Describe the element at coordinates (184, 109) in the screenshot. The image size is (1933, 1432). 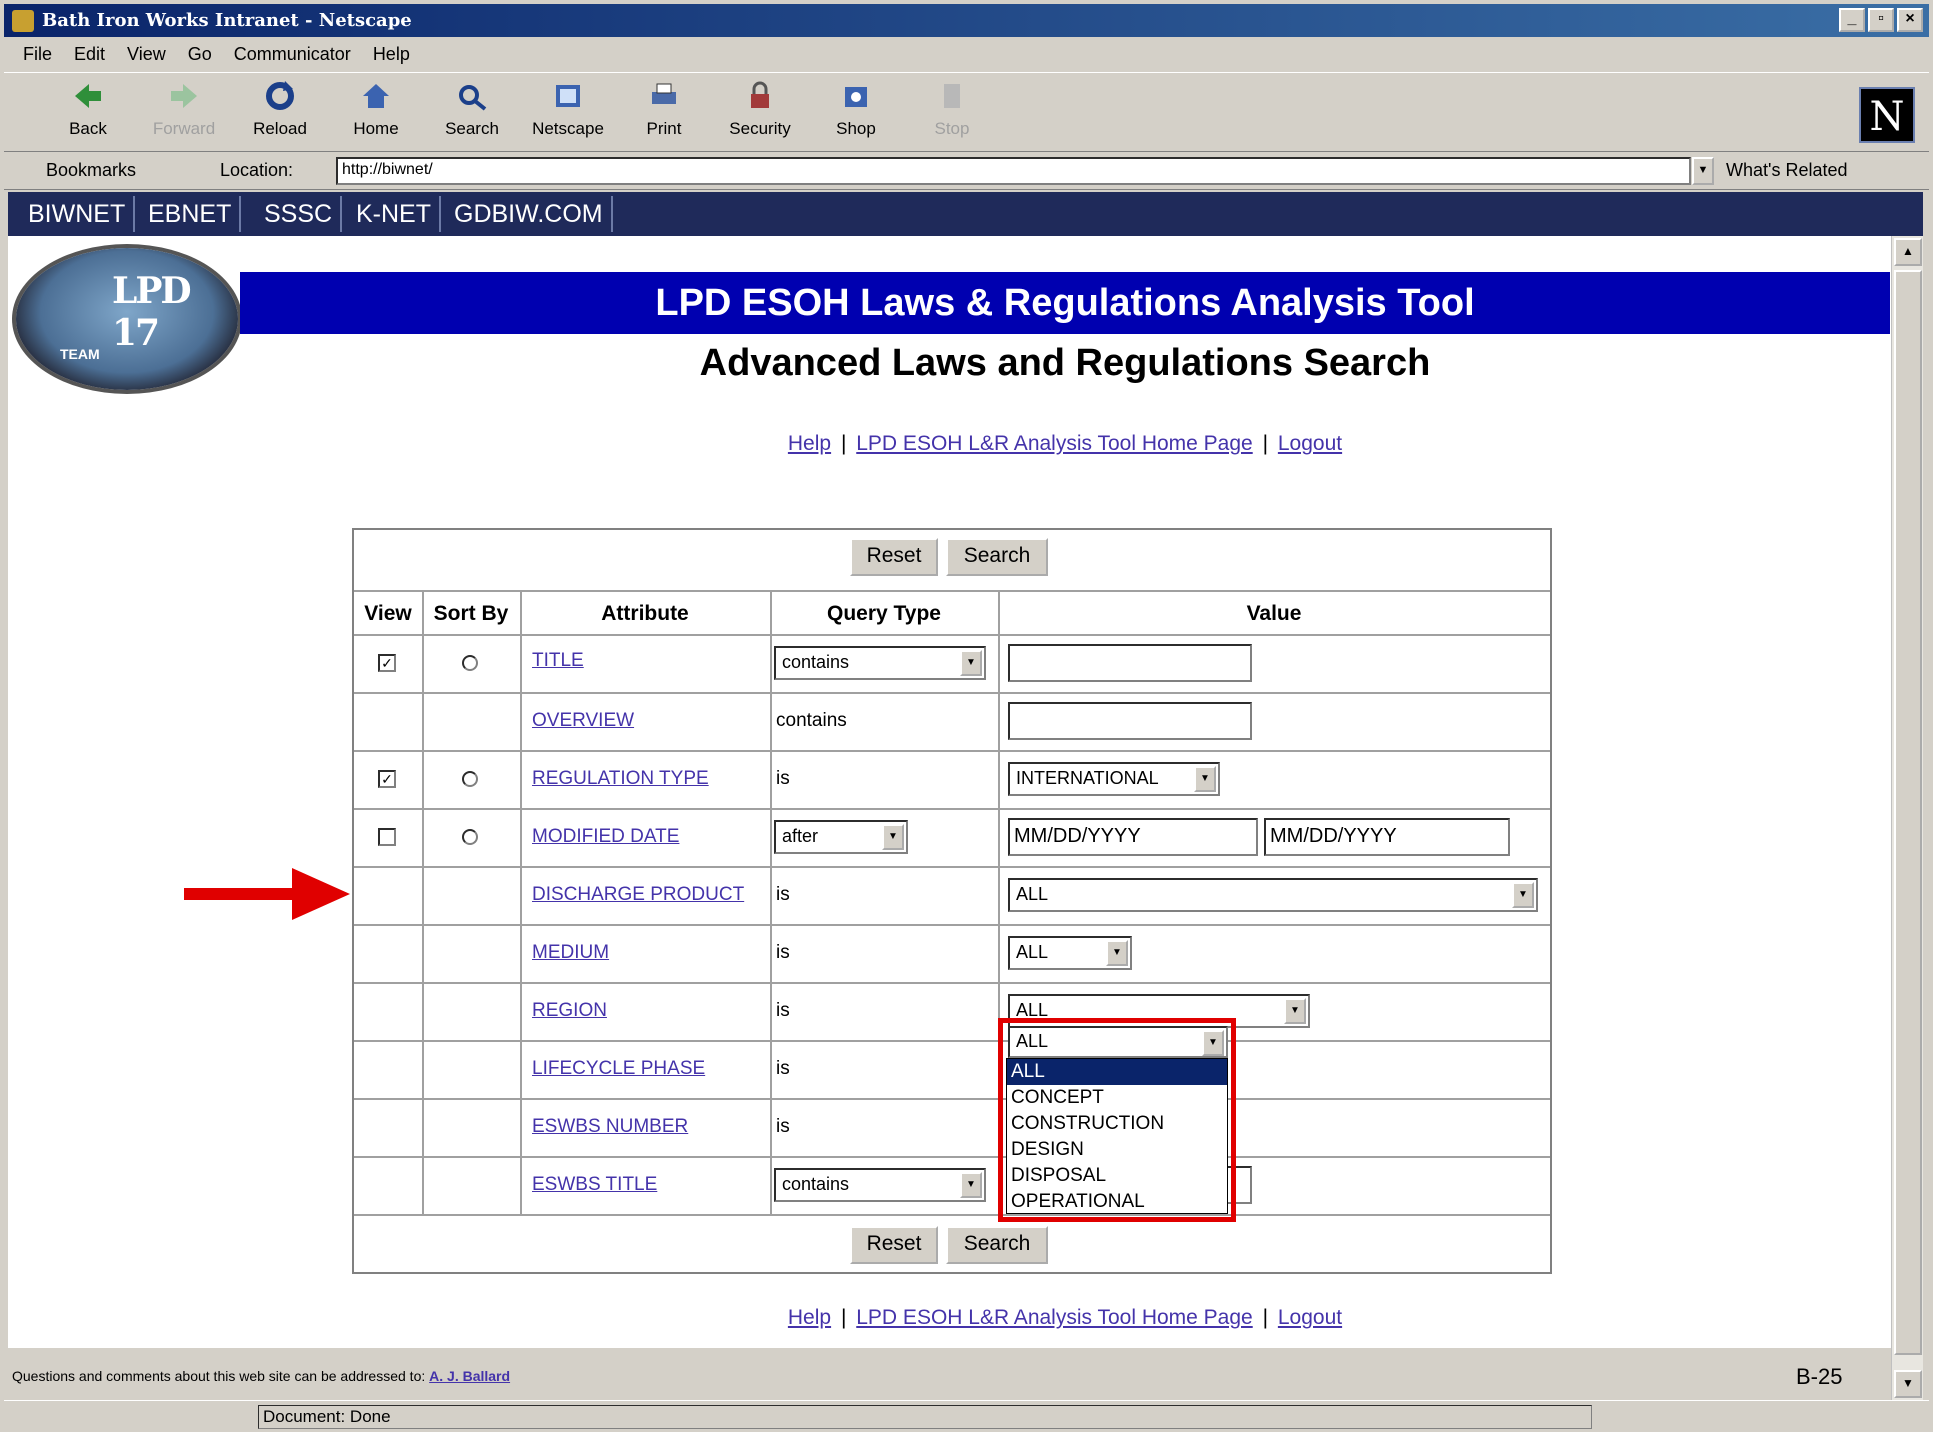
I see `forward-button: Forward` at that location.